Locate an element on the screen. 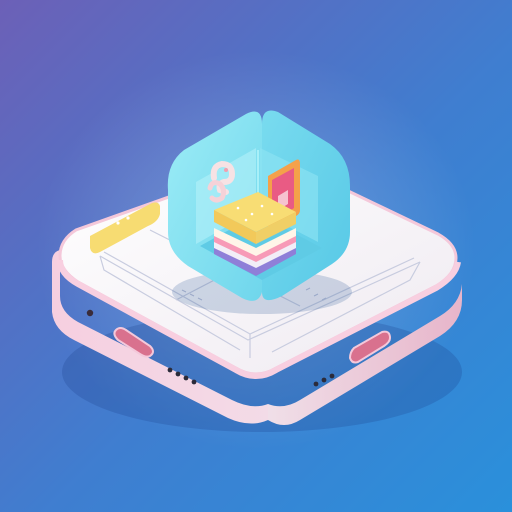  side-button is located at coordinates (90, 313).